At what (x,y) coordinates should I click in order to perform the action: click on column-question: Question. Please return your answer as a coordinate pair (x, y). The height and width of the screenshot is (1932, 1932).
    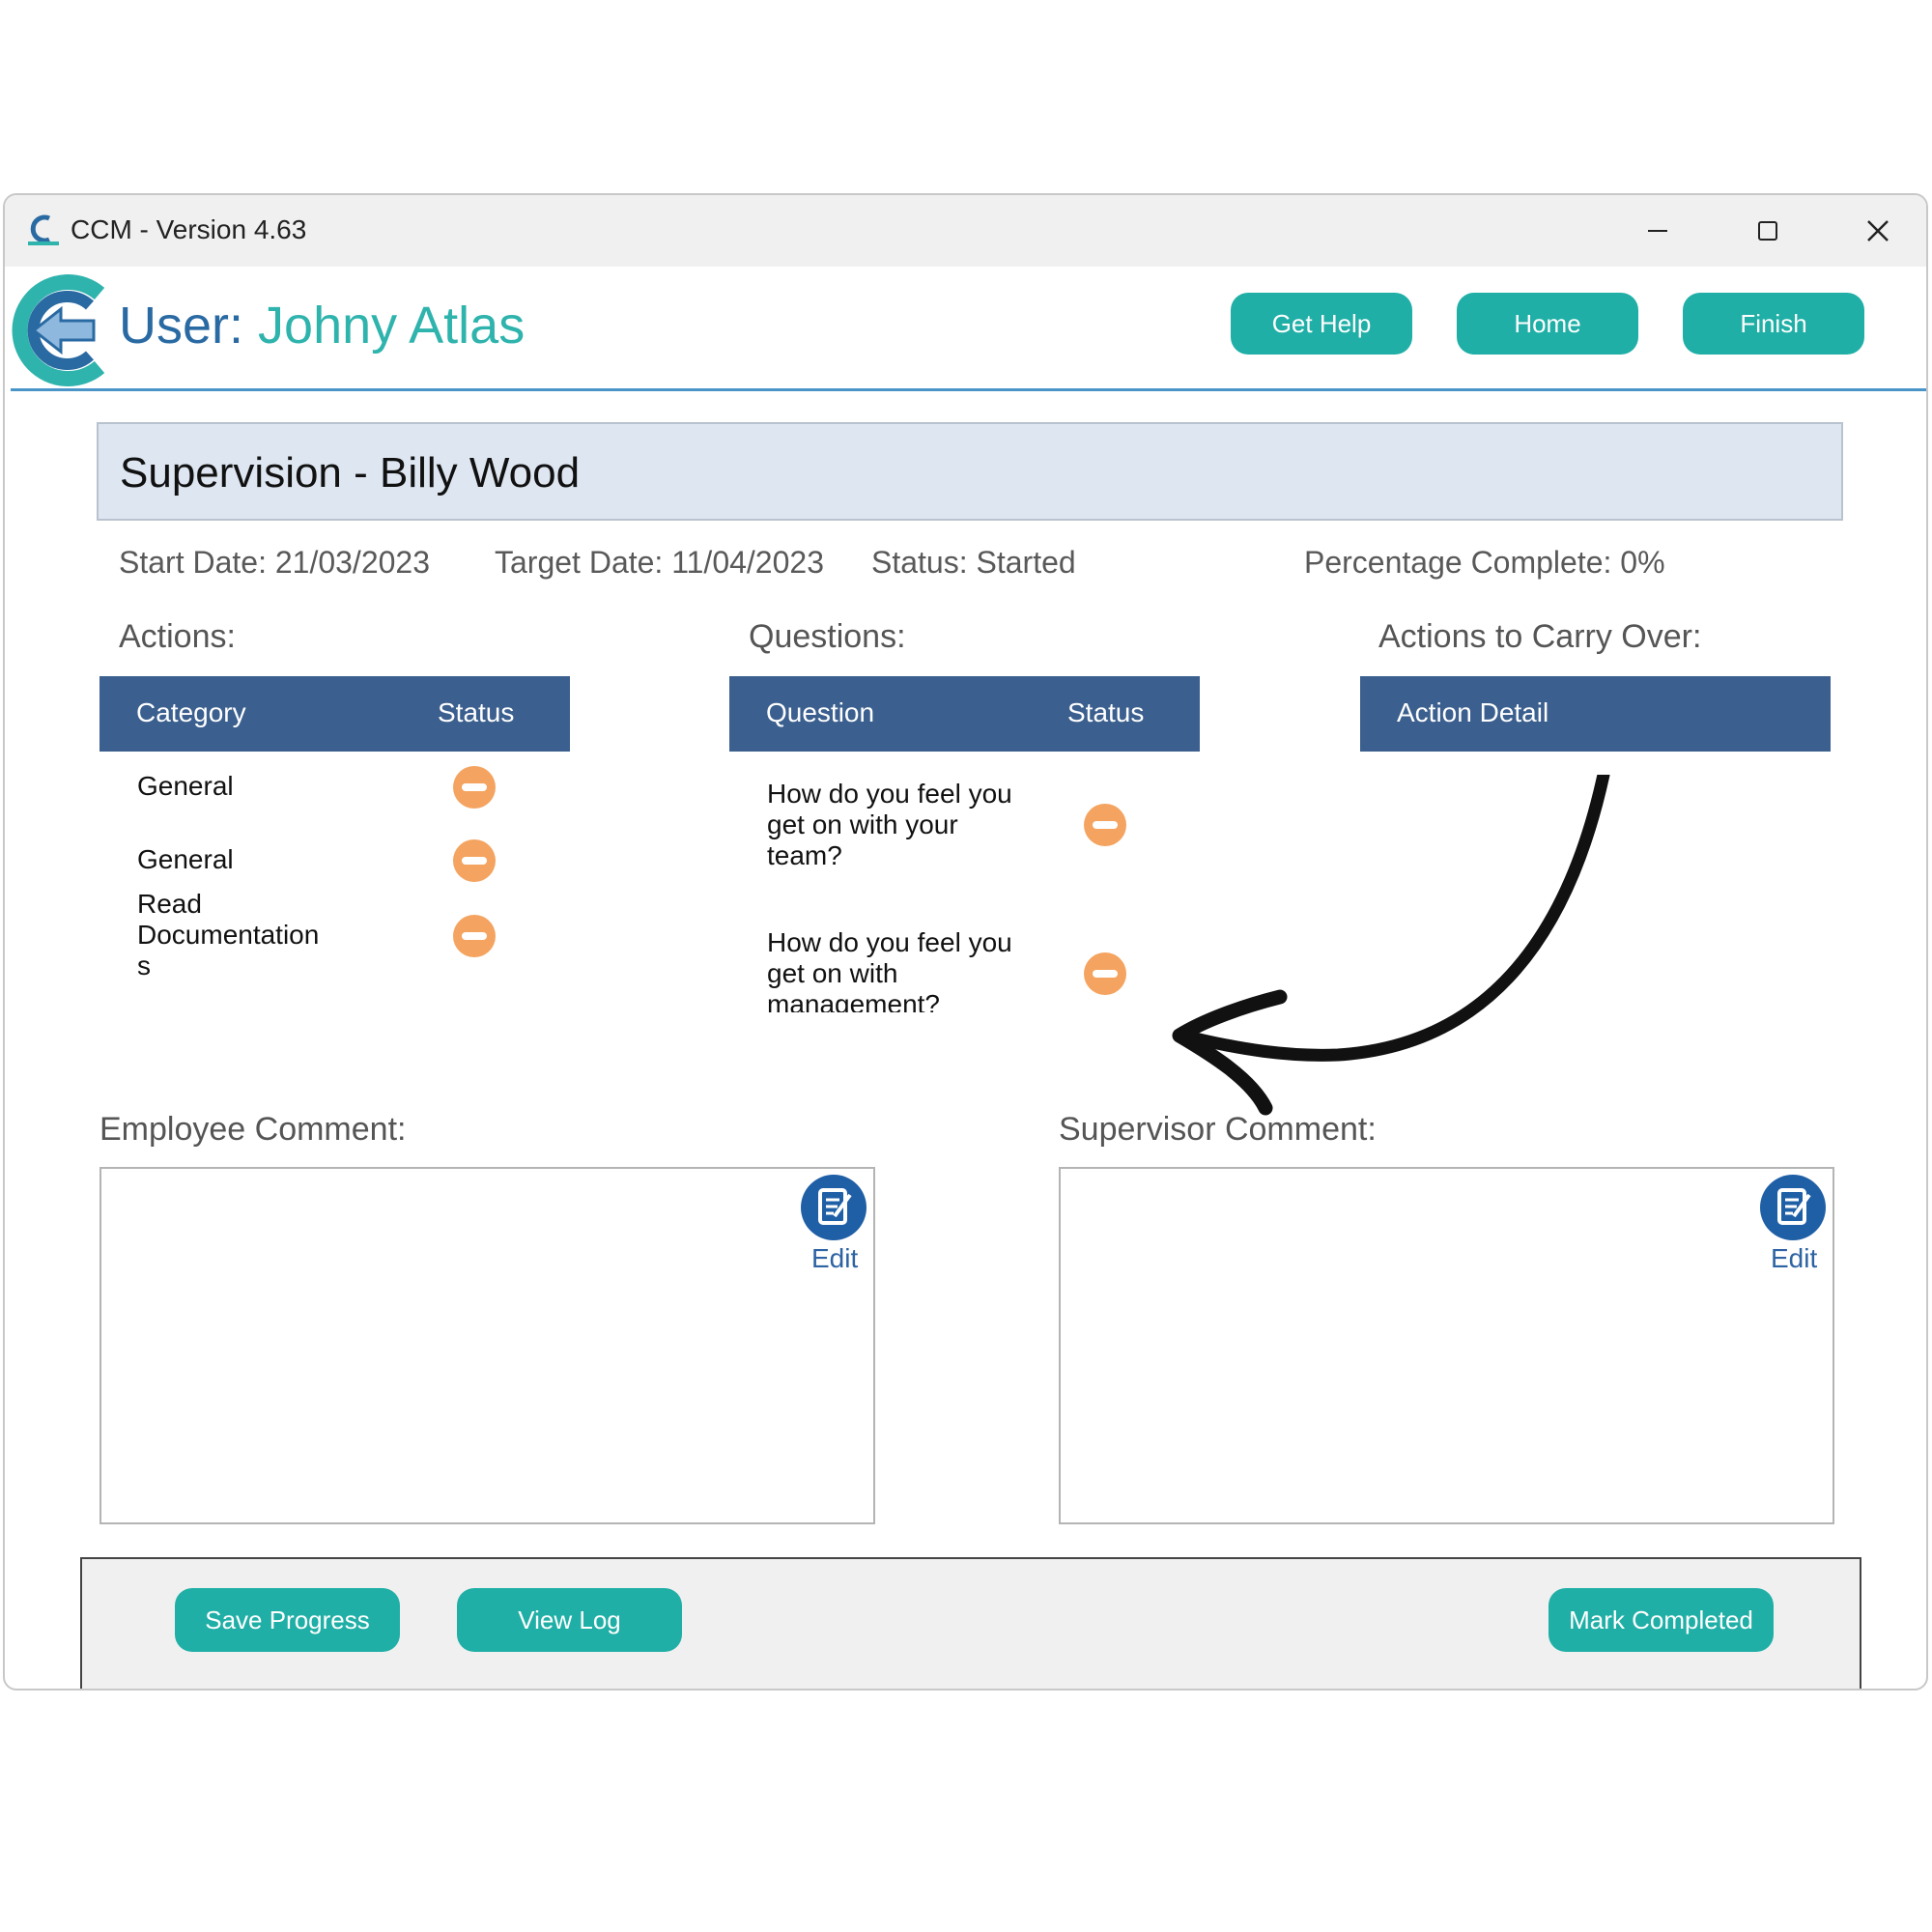
    Looking at the image, I should click on (820, 712).